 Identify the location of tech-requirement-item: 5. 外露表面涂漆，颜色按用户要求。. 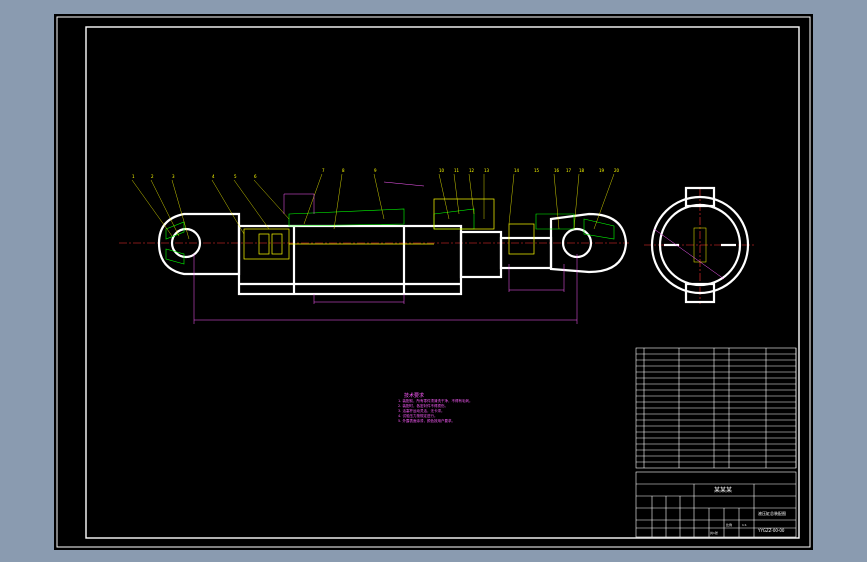
(426, 421).